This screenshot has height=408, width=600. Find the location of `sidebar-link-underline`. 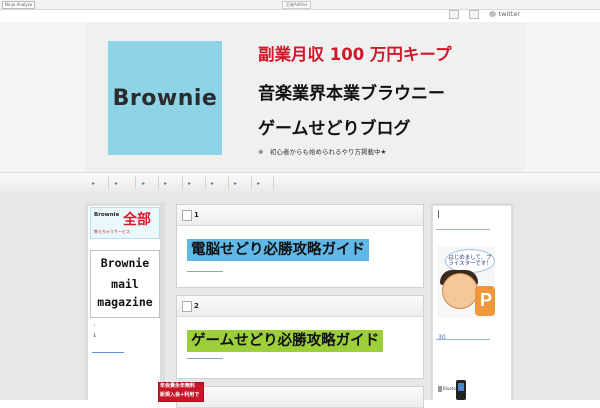

sidebar-link-underline is located at coordinates (108, 352).